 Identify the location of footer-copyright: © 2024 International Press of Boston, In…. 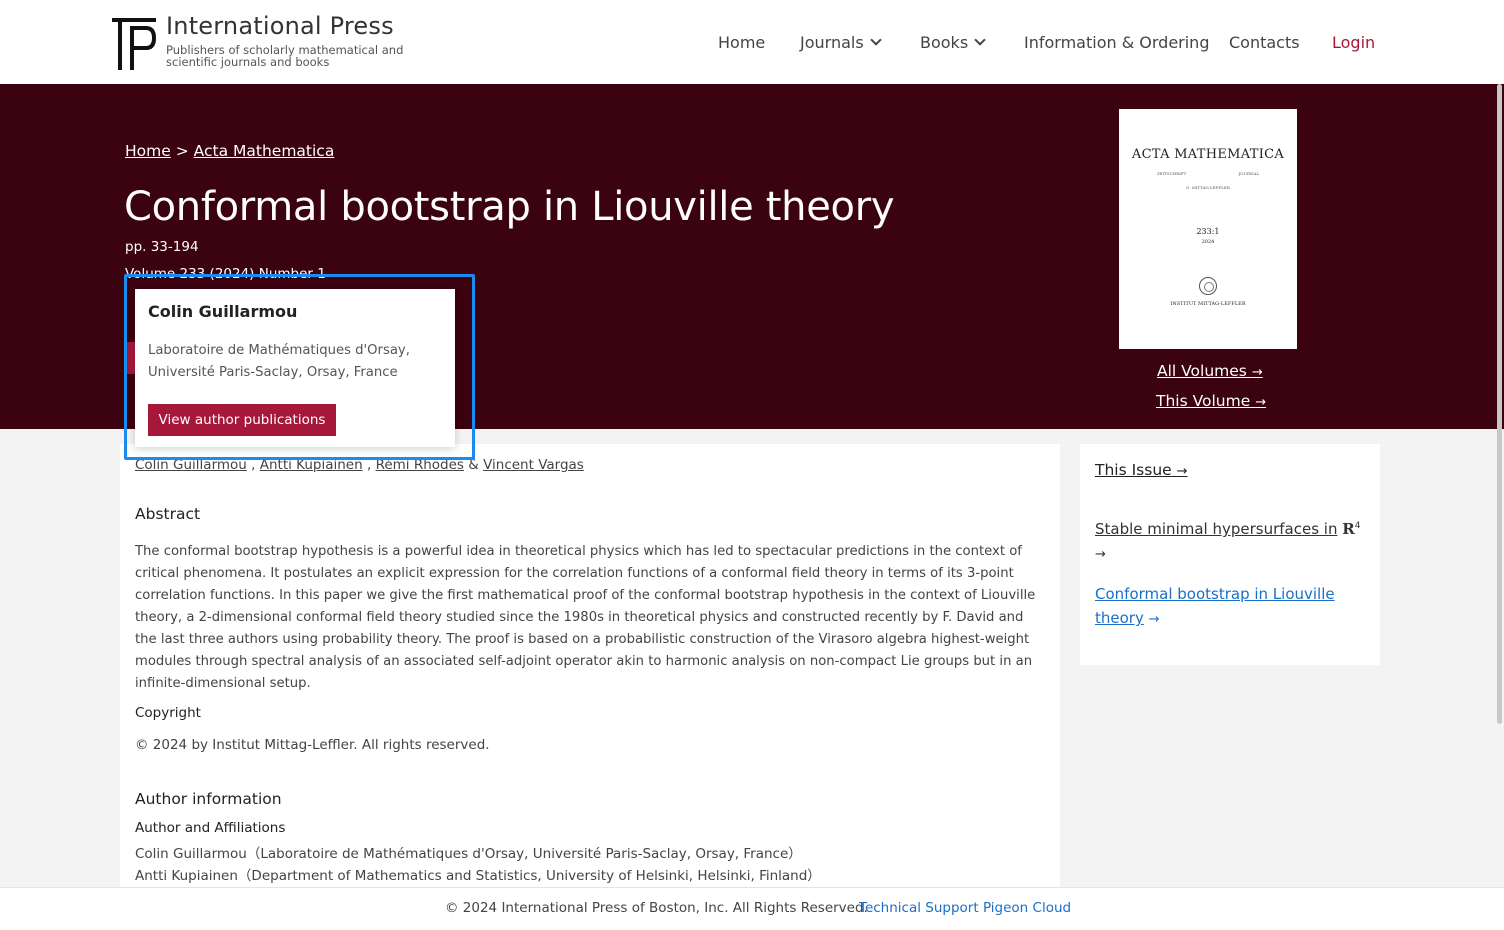
(656, 908).